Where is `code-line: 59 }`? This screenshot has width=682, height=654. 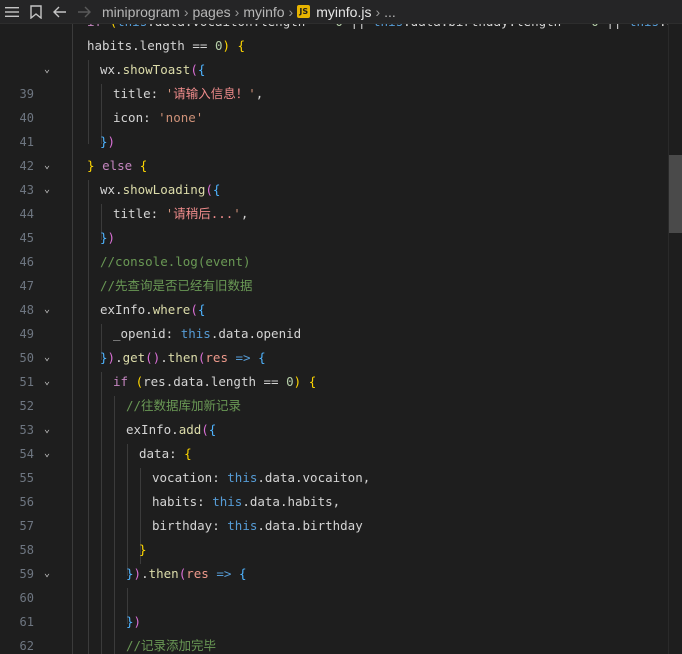 code-line: 59 } is located at coordinates (83, 561).